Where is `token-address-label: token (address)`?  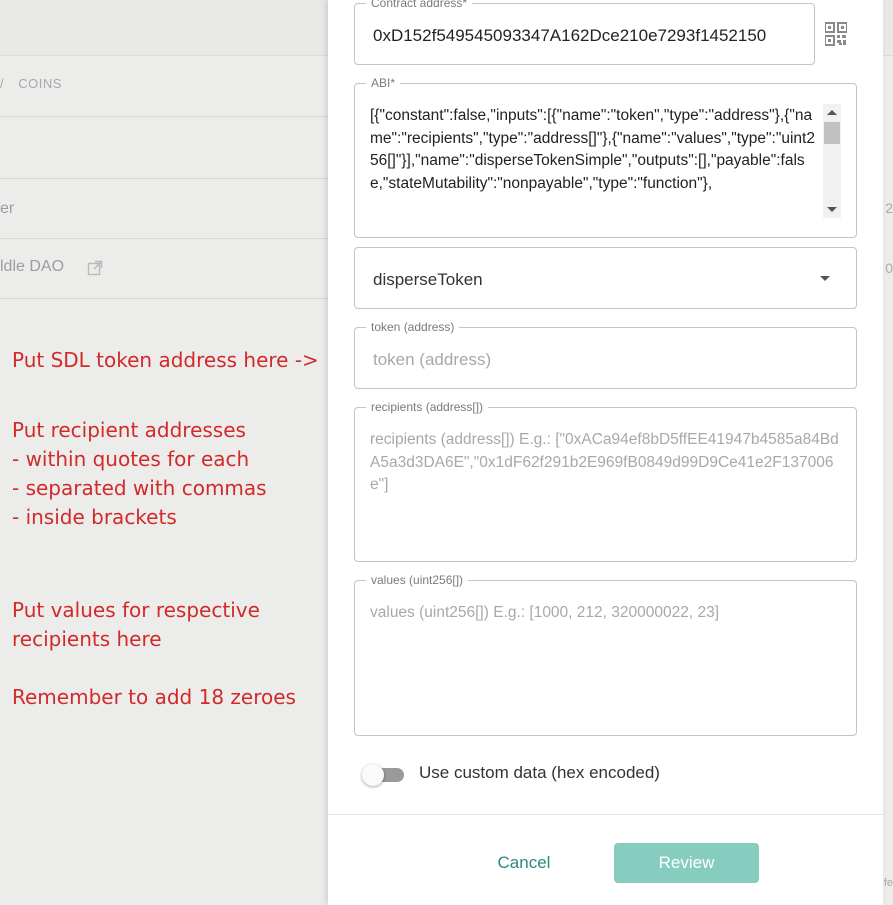
token-address-label: token (address) is located at coordinates (413, 327).